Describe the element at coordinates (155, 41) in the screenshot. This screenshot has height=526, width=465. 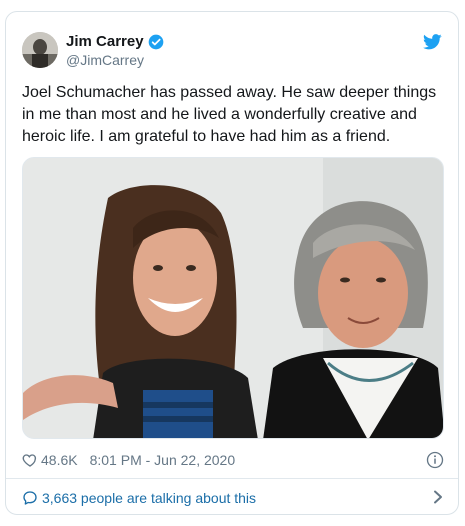
I see `verified-badge-icon` at that location.